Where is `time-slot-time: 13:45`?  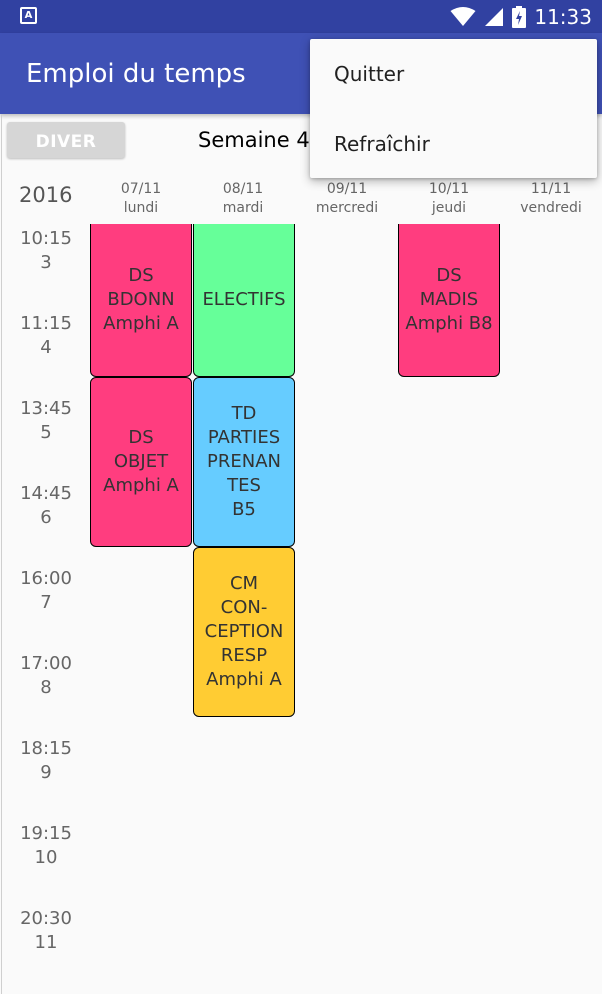 time-slot-time: 13:45 is located at coordinates (46, 408).